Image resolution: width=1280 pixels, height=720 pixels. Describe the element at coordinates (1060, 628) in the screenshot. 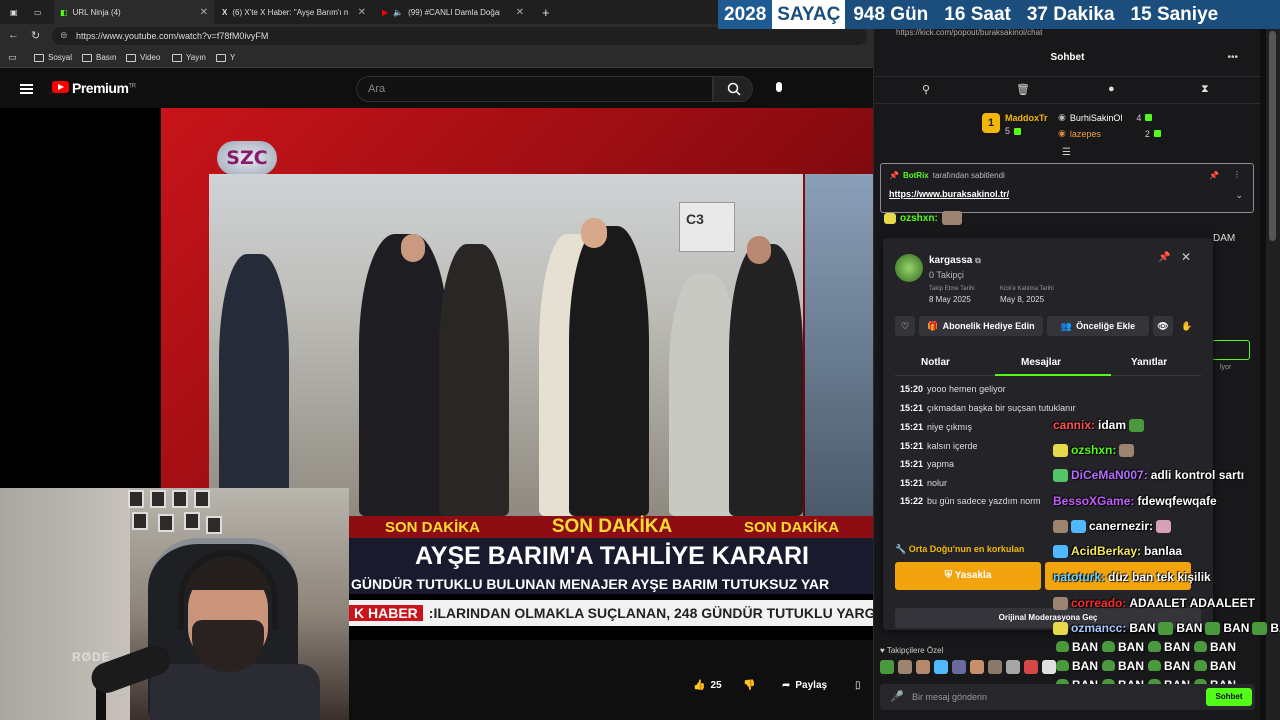

I see `badge-icon` at that location.